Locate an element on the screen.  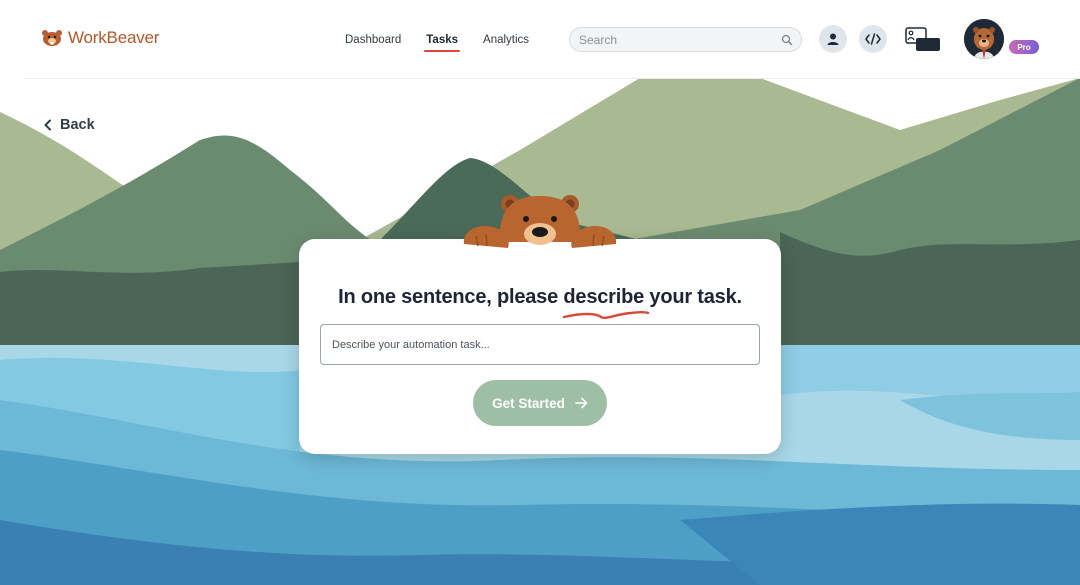
nav-tasks: Tasks is located at coordinates (442, 43).